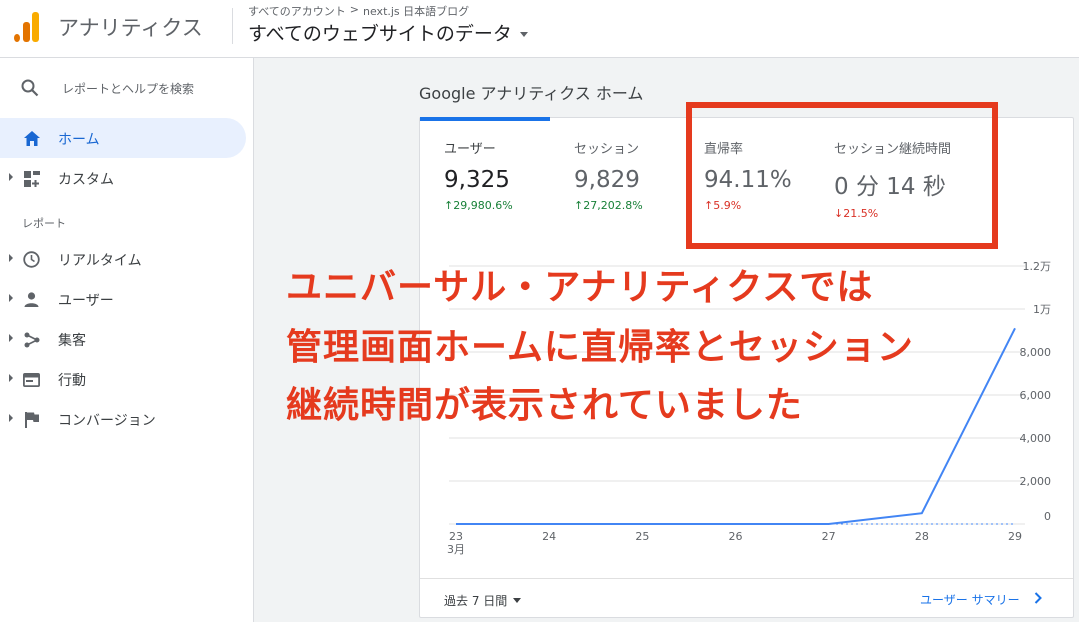 The height and width of the screenshot is (622, 1079). Describe the element at coordinates (1036, 352) in the screenshot. I see `y-tick-label: 8,000` at that location.